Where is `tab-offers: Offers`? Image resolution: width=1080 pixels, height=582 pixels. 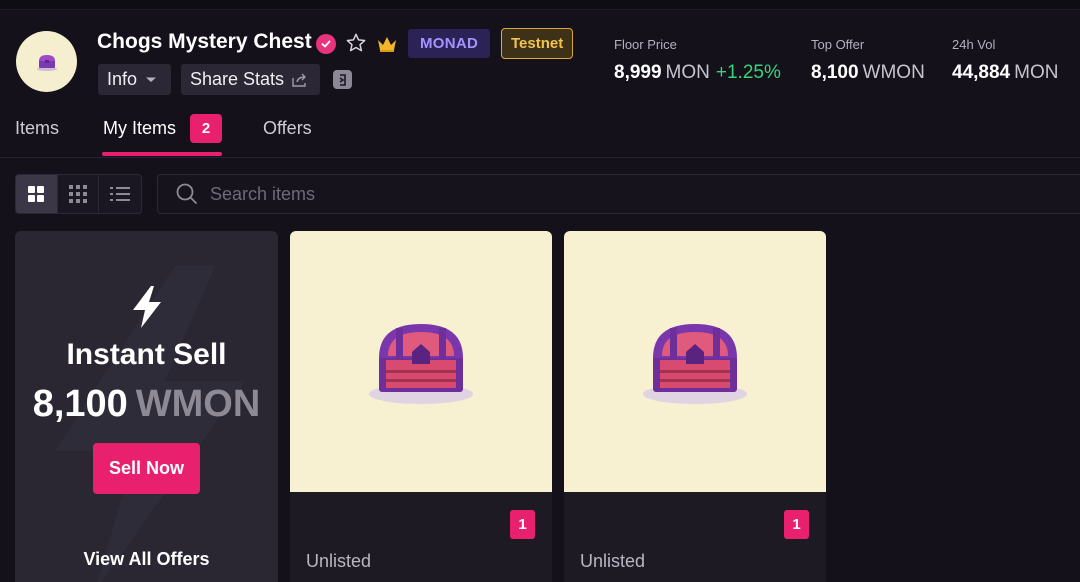 tab-offers: Offers is located at coordinates (287, 128).